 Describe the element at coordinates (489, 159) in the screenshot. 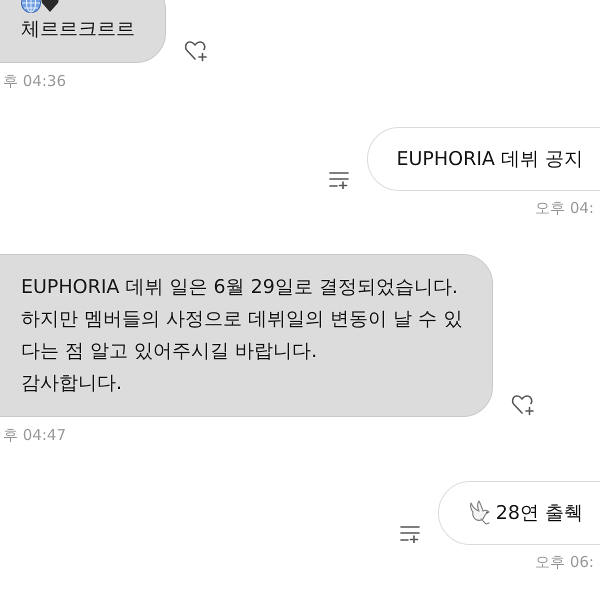

I see `message-text: EUPHORIA 데뷔 공지` at that location.